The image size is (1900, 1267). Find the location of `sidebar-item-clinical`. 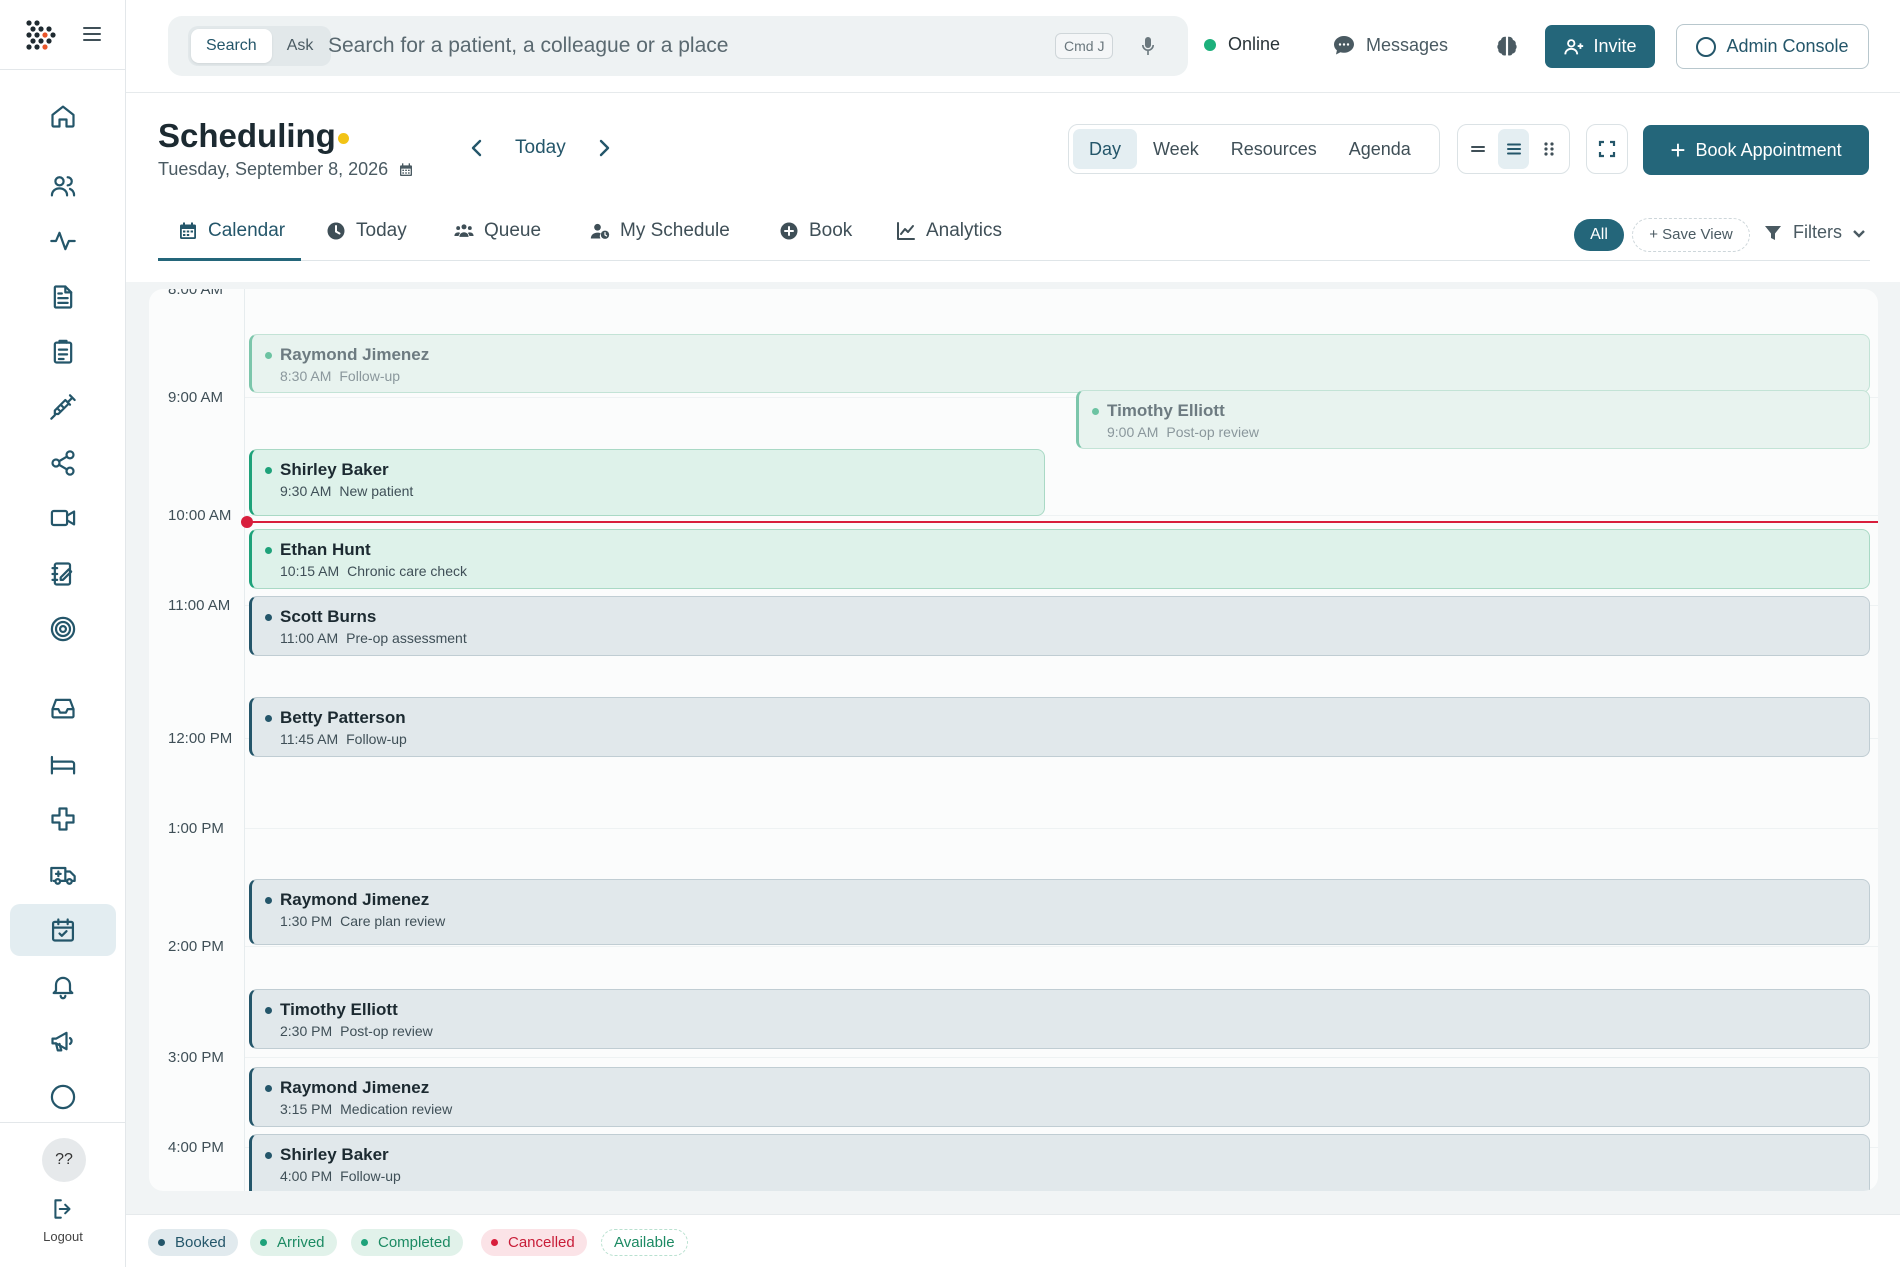

sidebar-item-clinical is located at coordinates (63, 819).